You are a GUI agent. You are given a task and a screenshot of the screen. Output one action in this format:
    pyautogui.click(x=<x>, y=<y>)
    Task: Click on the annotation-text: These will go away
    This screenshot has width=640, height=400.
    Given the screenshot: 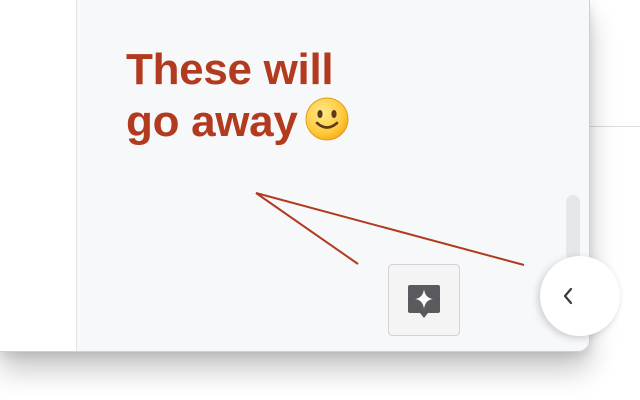 What is the action you would take?
    pyautogui.click(x=238, y=96)
    